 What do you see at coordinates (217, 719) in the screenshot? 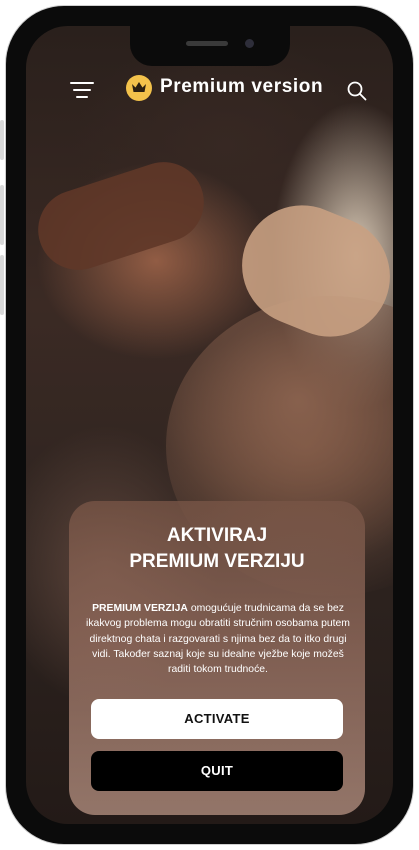
I see `activate-button: ACTIVATE` at bounding box center [217, 719].